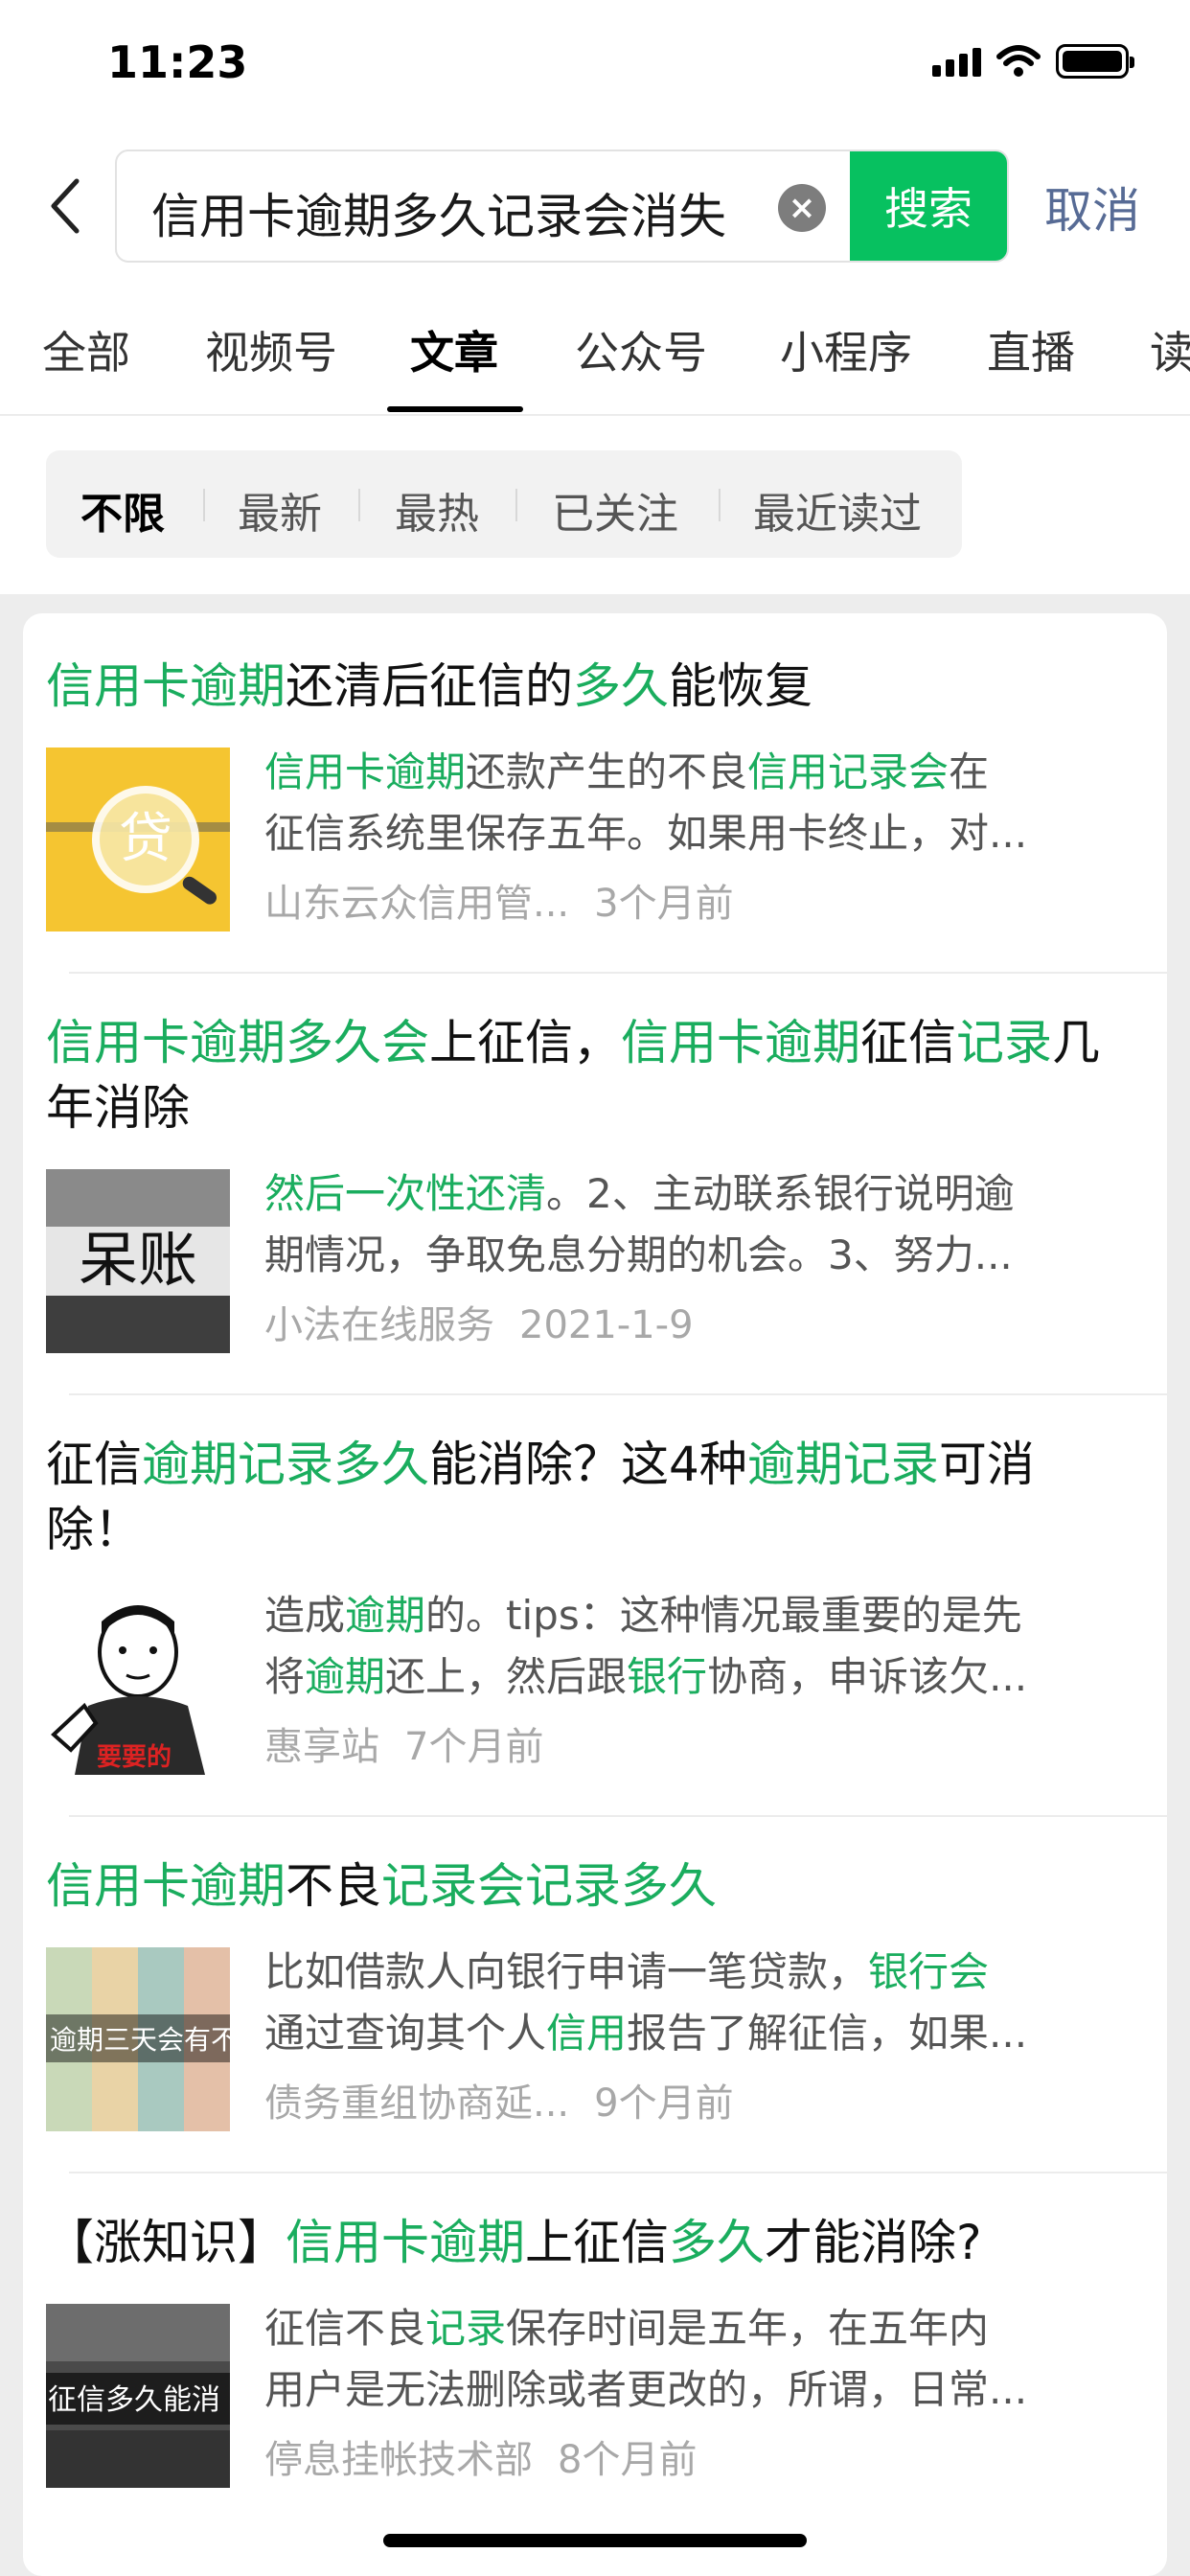  I want to click on active-tab-indicator, so click(455, 409).